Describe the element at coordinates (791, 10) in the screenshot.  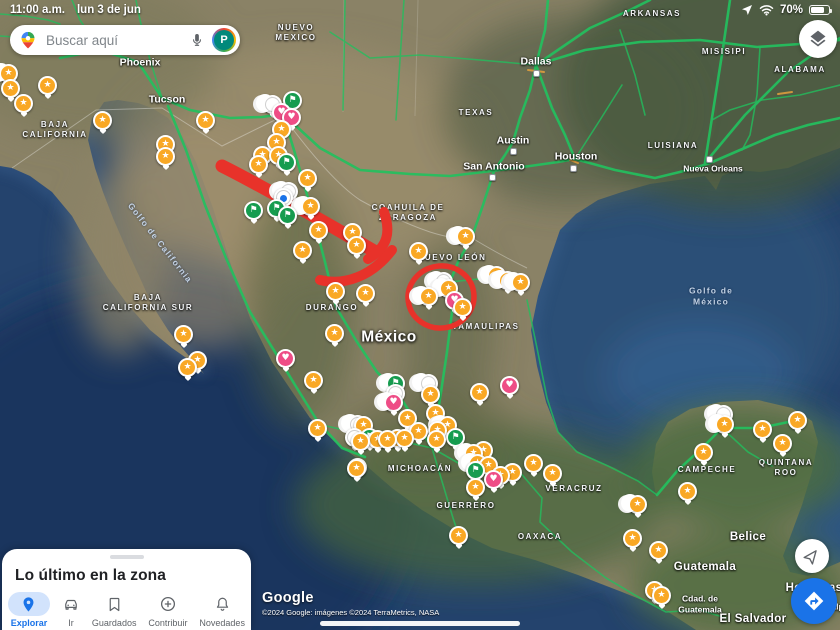
I see `battery-percent: 70%` at that location.